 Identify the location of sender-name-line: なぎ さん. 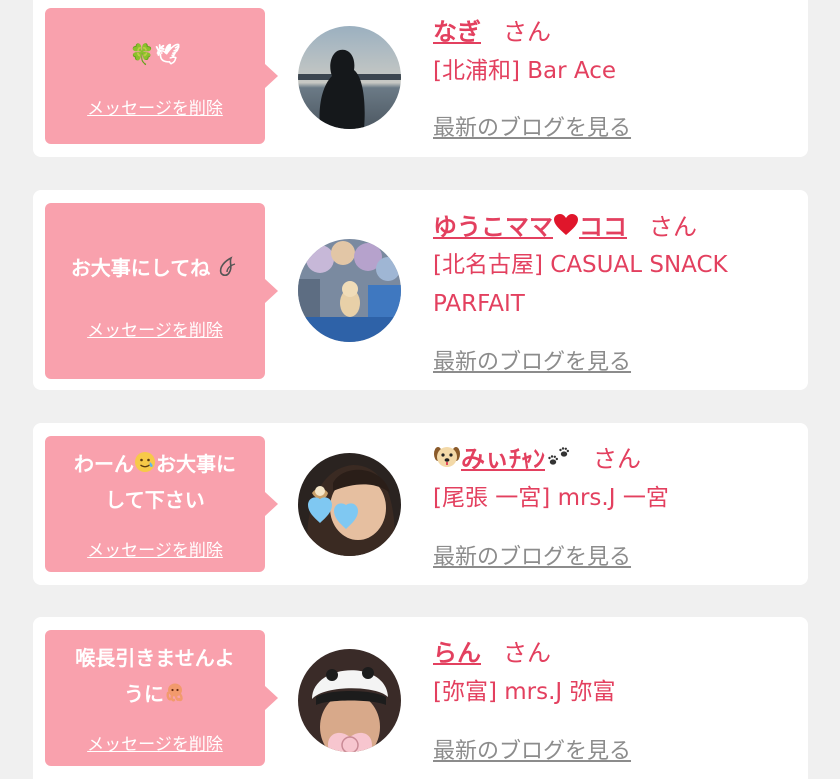
(492, 29).